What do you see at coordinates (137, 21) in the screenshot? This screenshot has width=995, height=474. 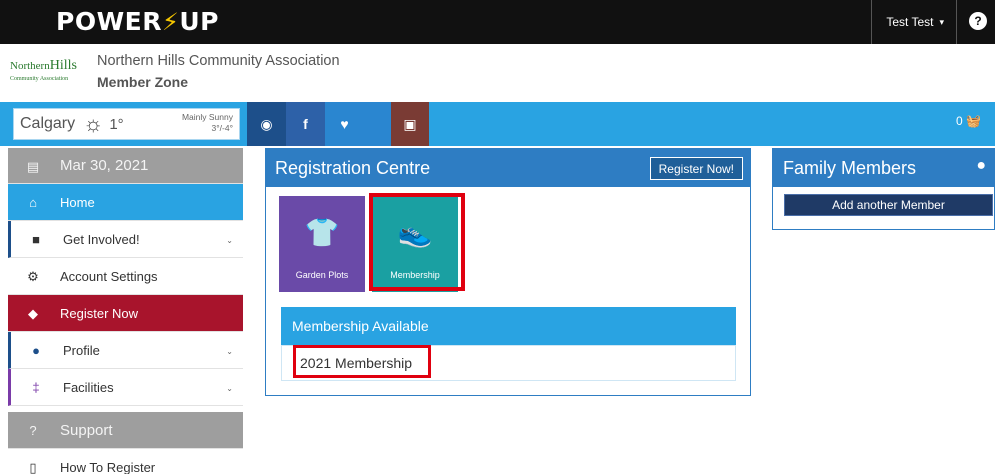 I see `powerup-logo: POWER⚡UP` at bounding box center [137, 21].